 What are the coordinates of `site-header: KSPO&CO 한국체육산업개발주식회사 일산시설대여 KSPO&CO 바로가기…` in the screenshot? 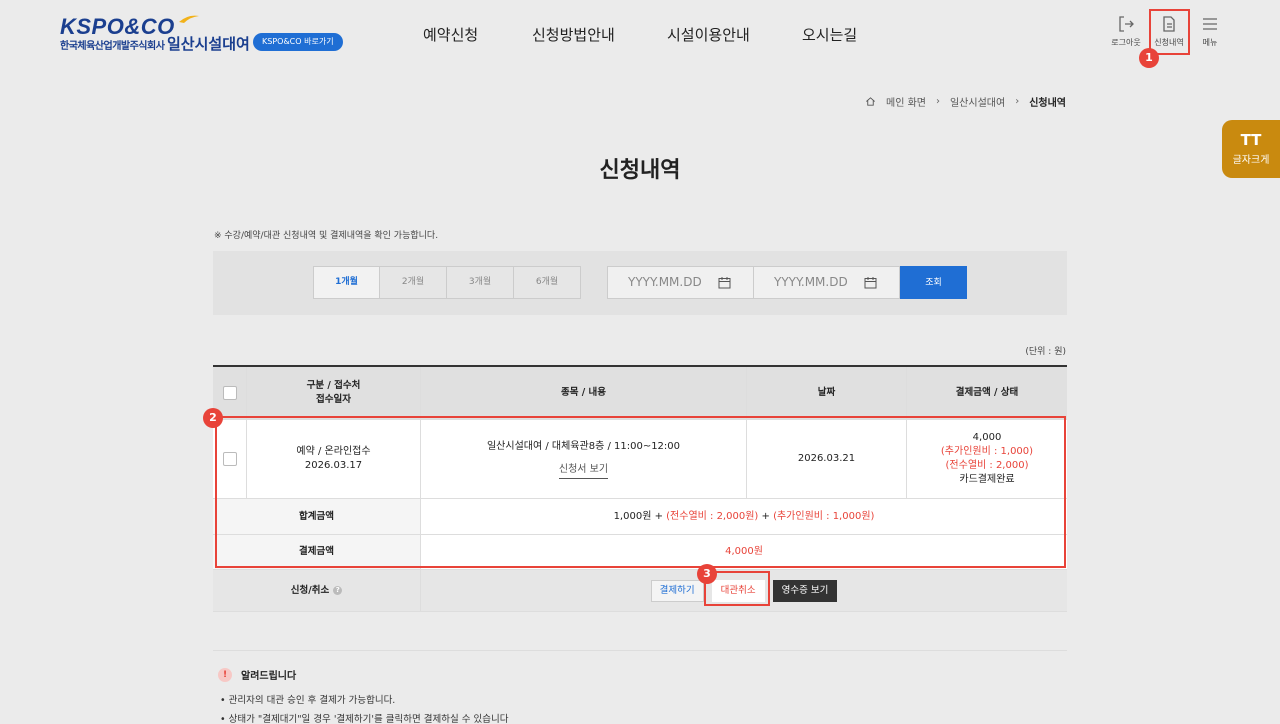 It's located at (640, 40).